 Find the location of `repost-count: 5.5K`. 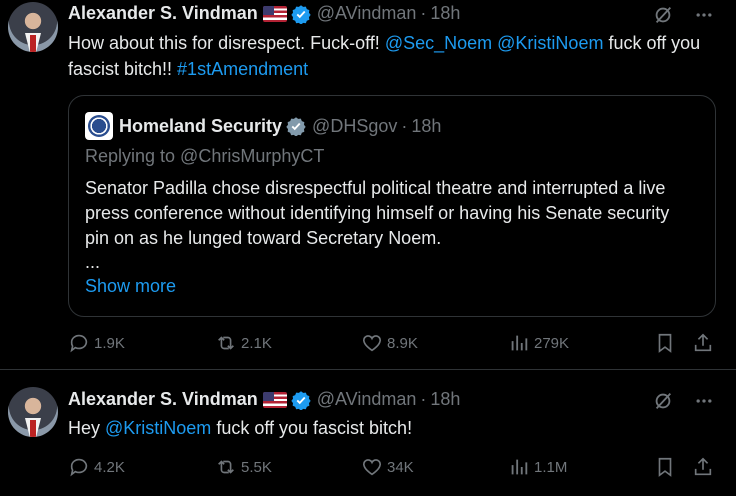

repost-count: 5.5K is located at coordinates (256, 467).